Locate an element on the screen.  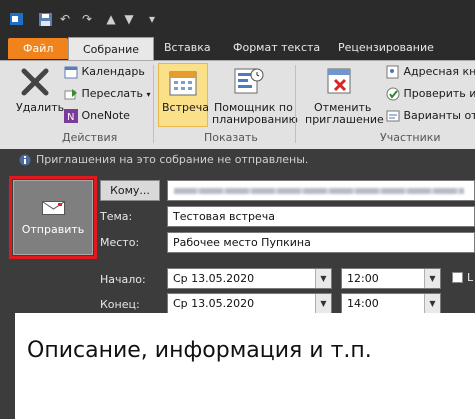
tab-file: Файл is located at coordinates (38, 48).